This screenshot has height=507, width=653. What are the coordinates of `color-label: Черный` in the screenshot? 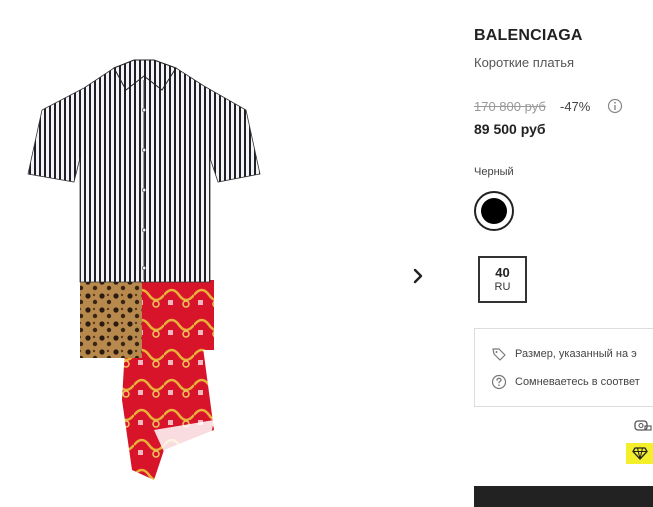 It's located at (494, 172).